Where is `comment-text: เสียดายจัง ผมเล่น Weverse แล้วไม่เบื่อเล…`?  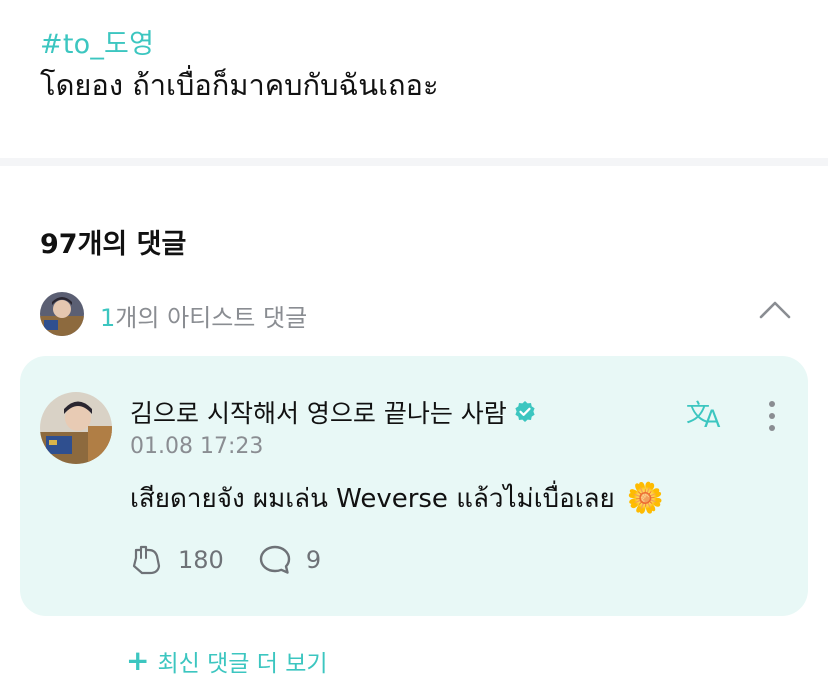
comment-text: เสียดายจัง ผมเล่น Weverse แล้วไม่เบื่อเล… is located at coordinates (372, 499).